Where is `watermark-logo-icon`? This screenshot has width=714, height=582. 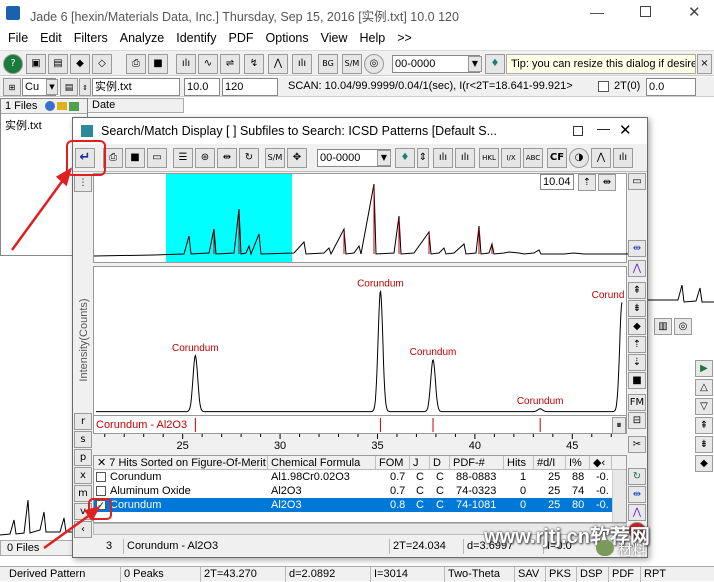
watermark-logo-icon is located at coordinates (605, 548).